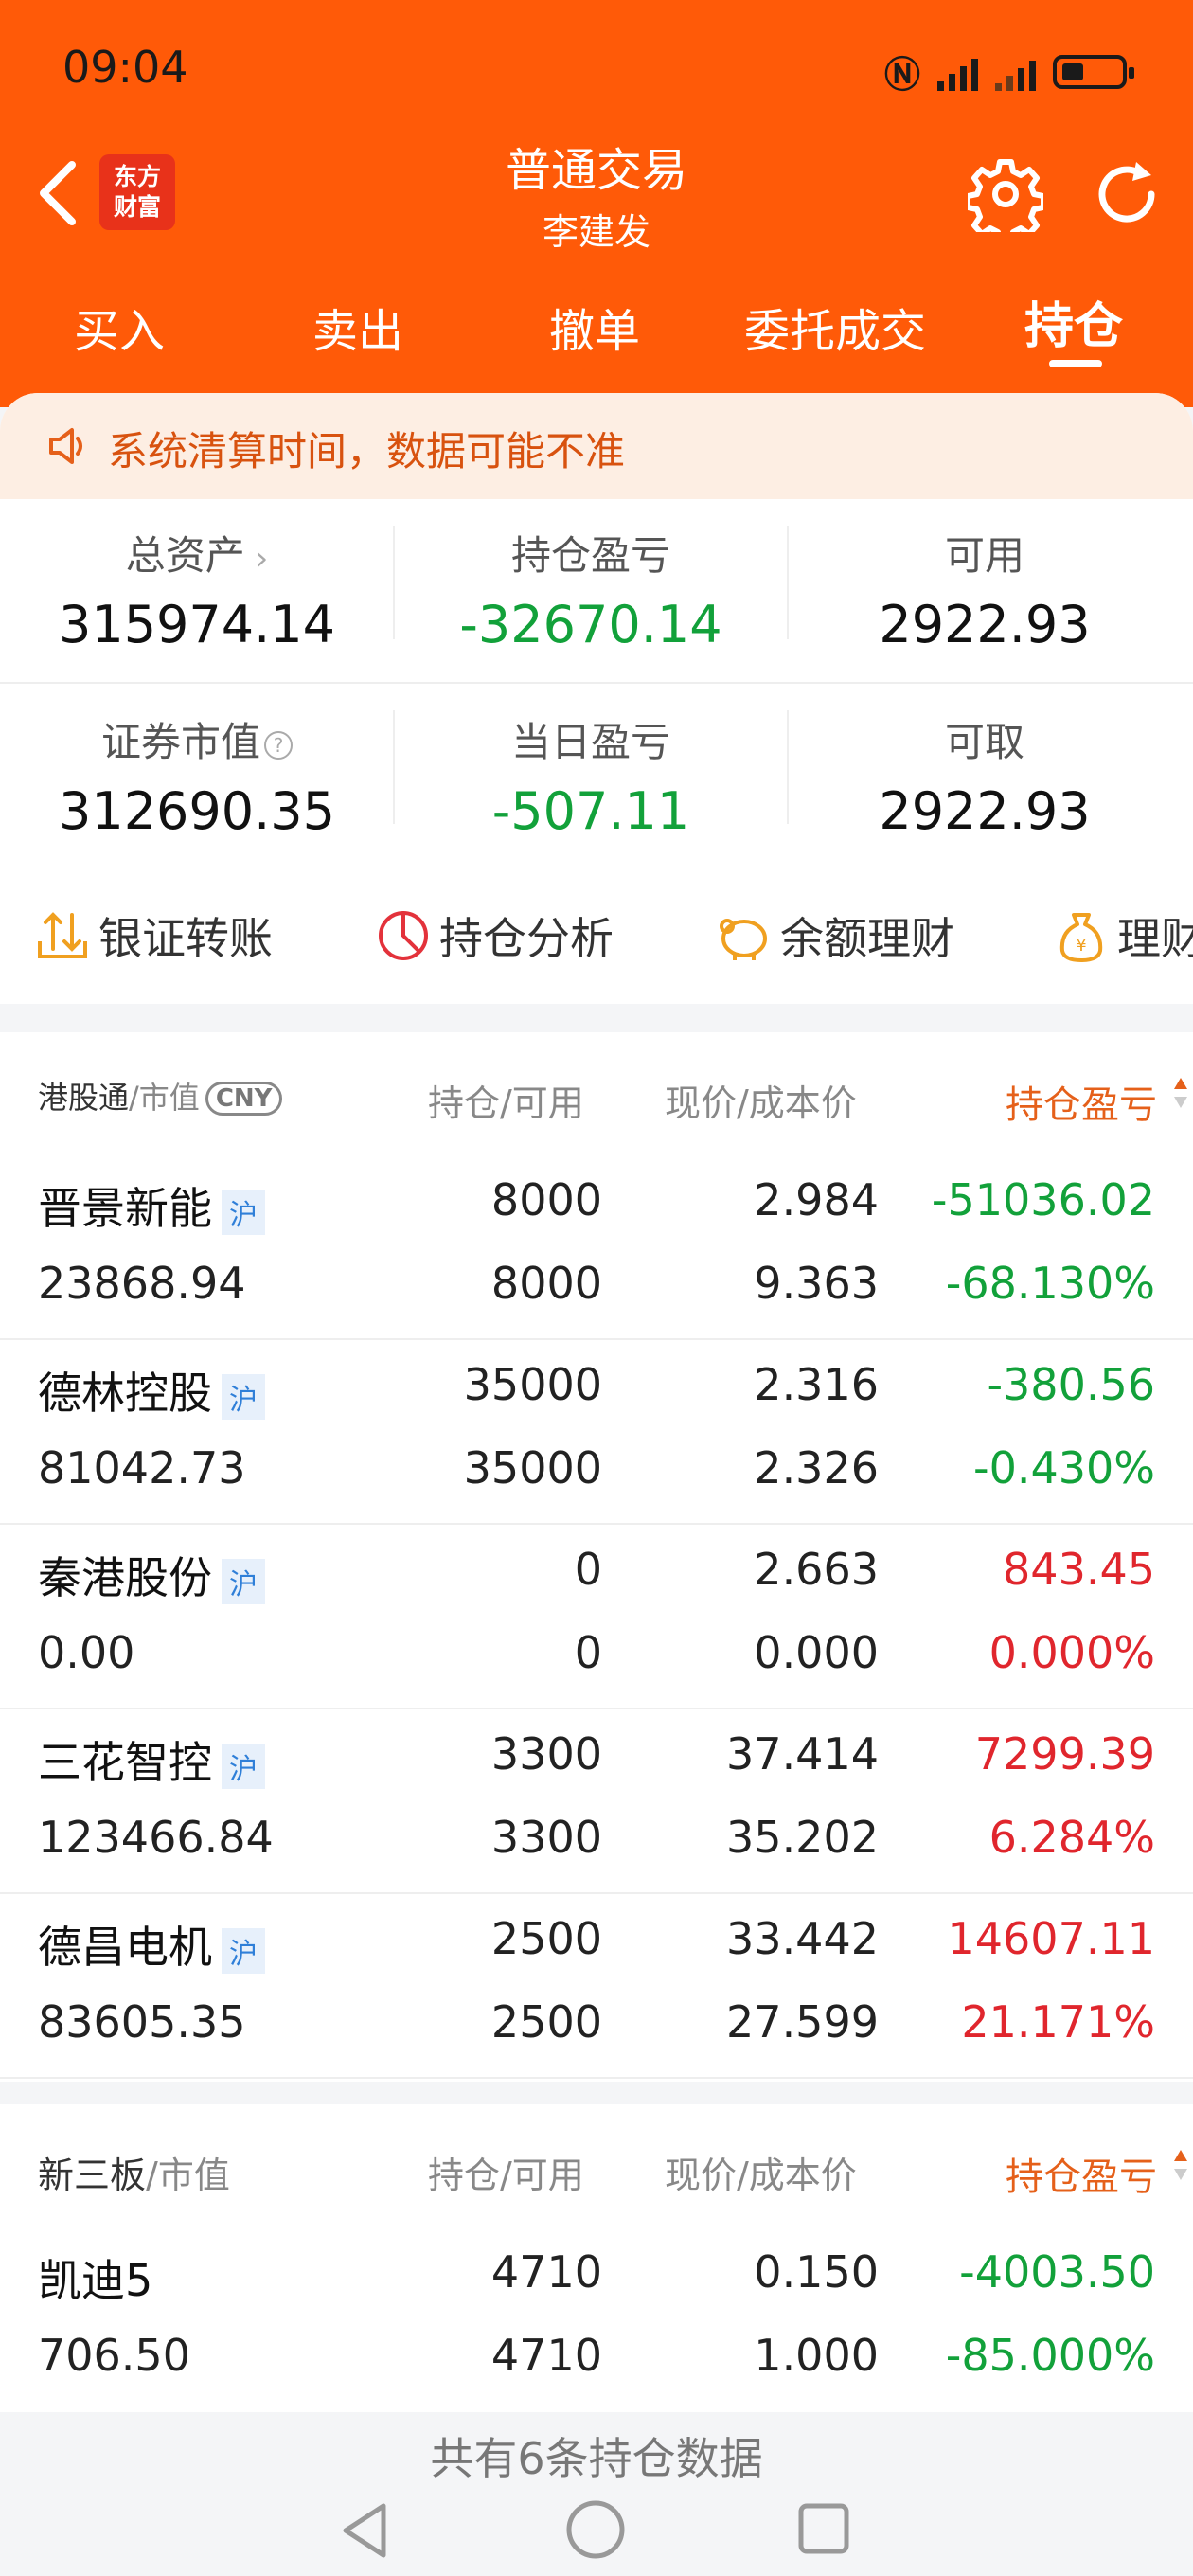 The width and height of the screenshot is (1193, 2576). What do you see at coordinates (1015, 72) in the screenshot?
I see `signal-2-icon` at bounding box center [1015, 72].